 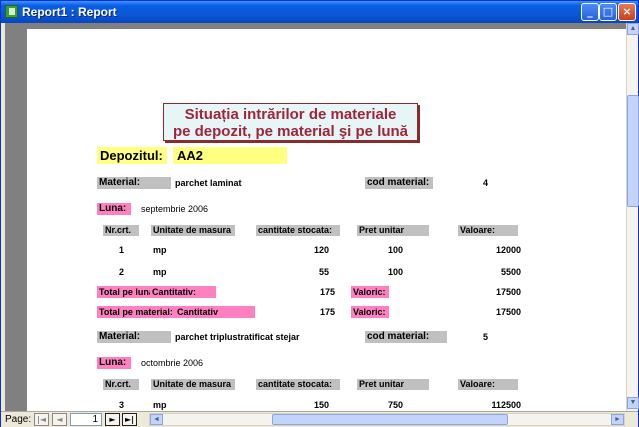 I want to click on window-title: Report1 : Report, so click(x=69, y=12).